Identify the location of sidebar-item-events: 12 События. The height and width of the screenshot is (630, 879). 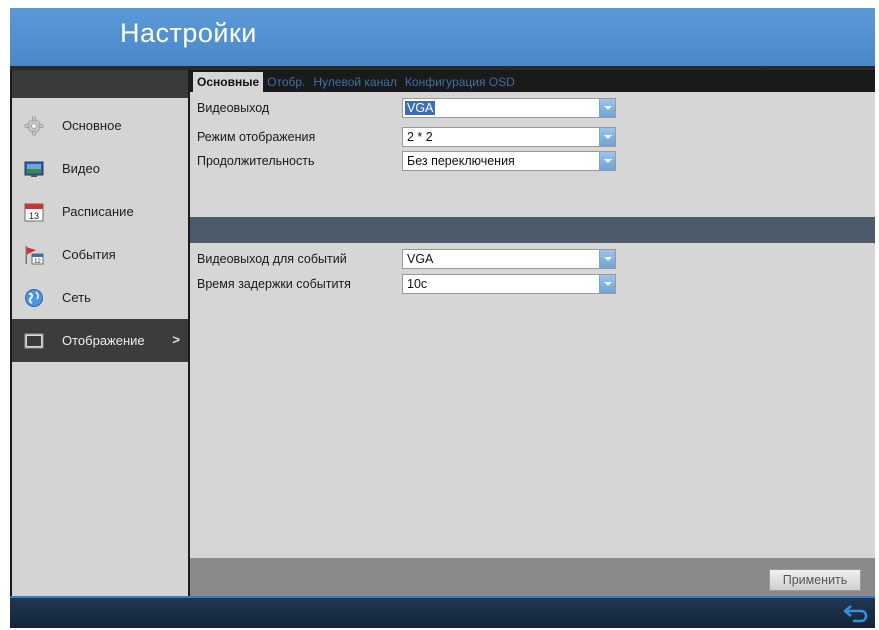
(100, 254).